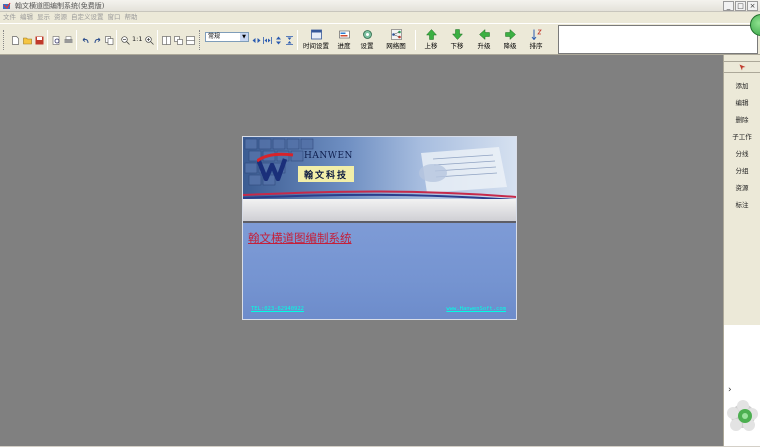 The width and height of the screenshot is (760, 447). What do you see at coordinates (484, 46) in the screenshot?
I see `promote-label: 升级` at bounding box center [484, 46].